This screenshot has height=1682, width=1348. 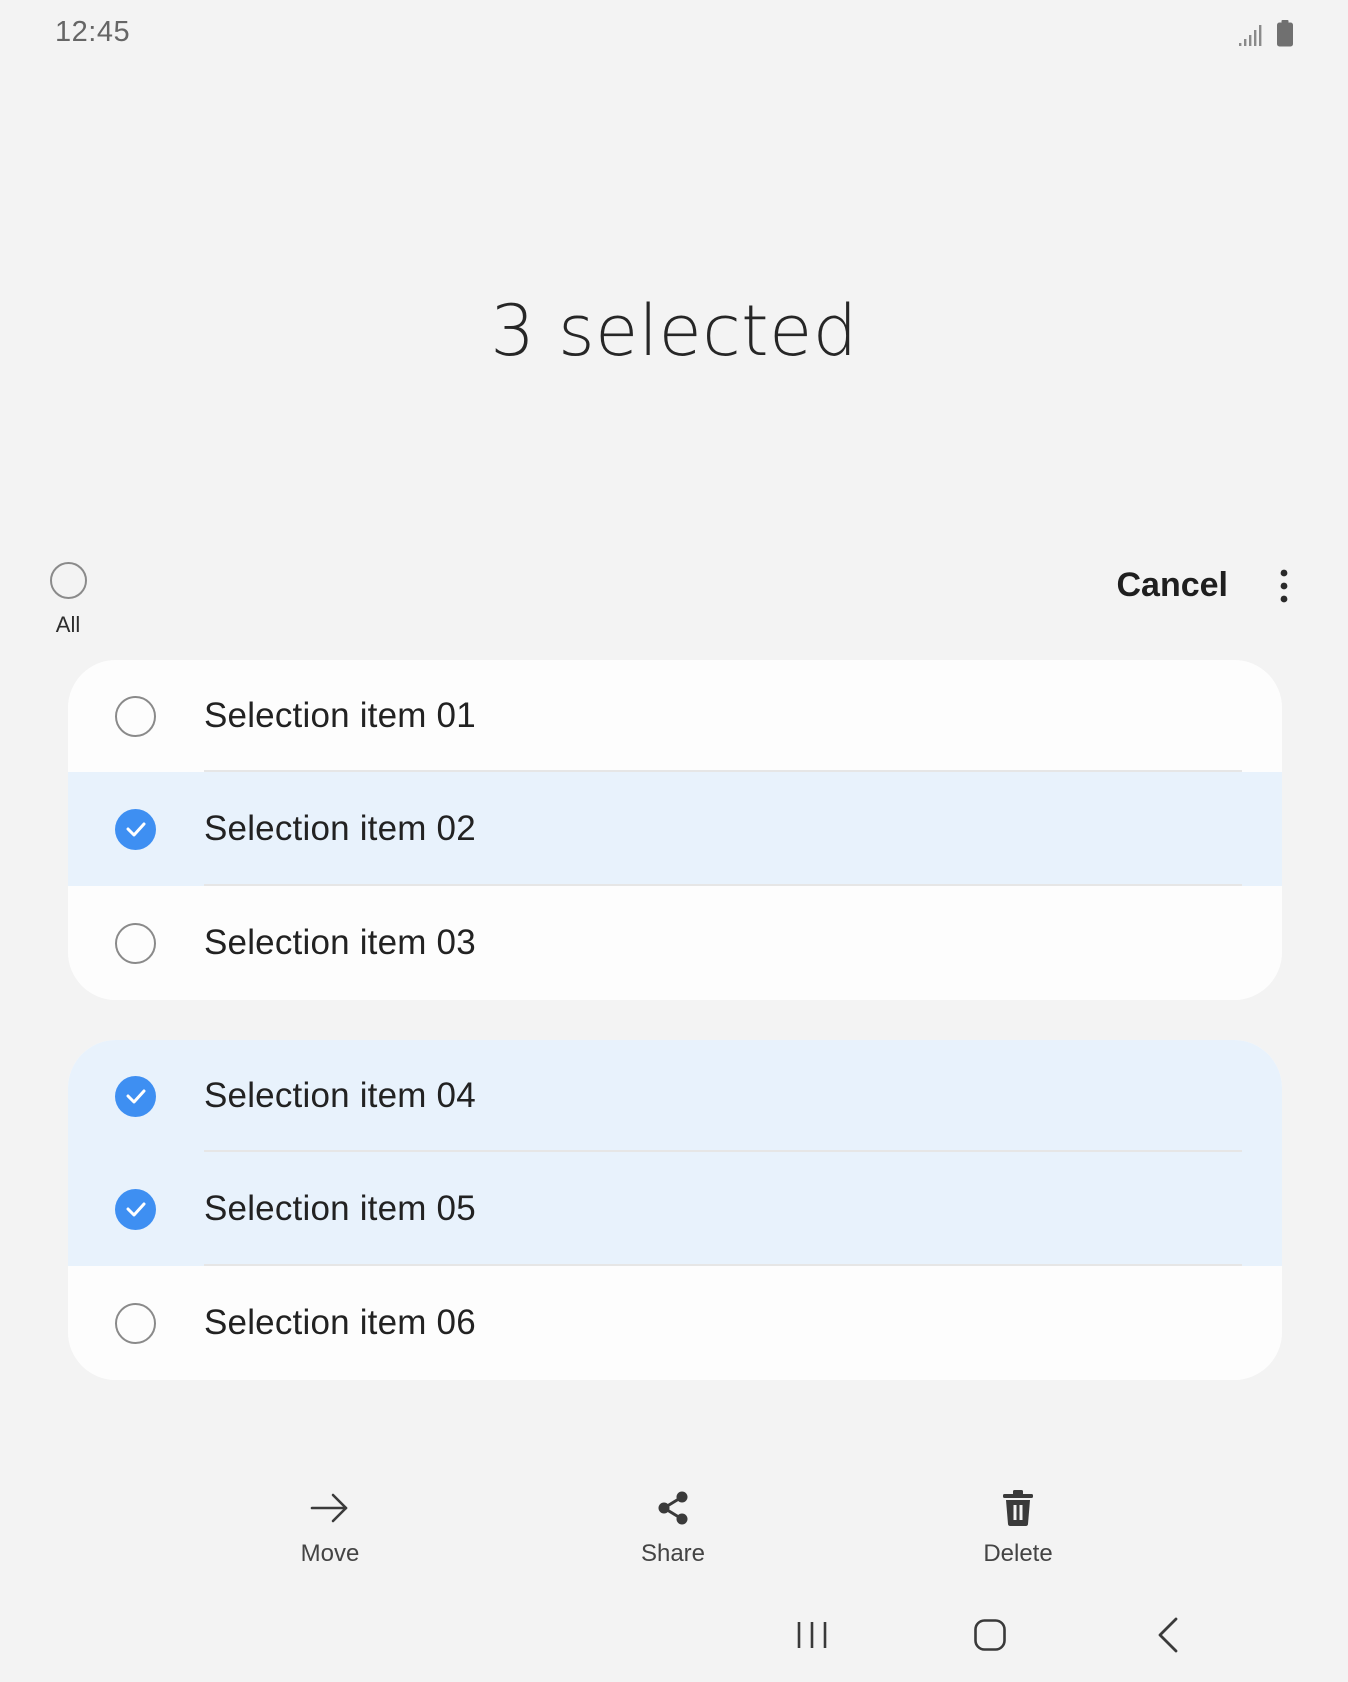 I want to click on back-button, so click(x=1168, y=1637).